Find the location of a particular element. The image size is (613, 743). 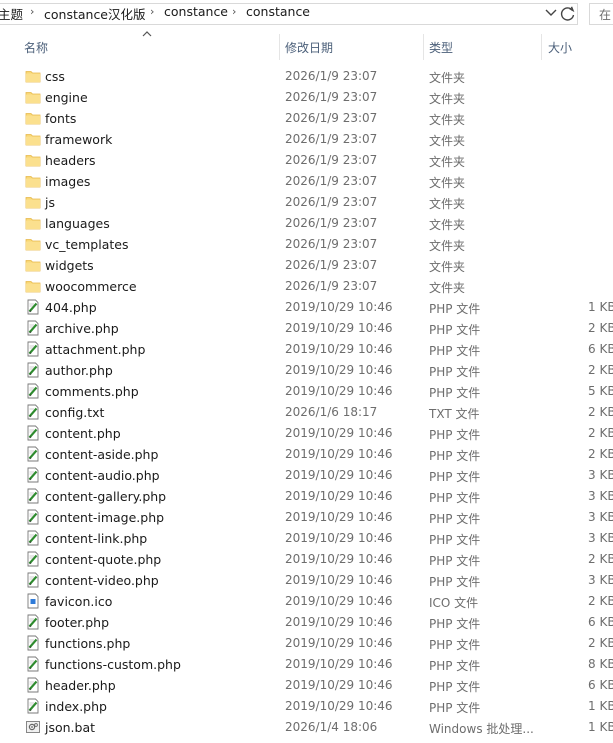

file-name: vc_templates is located at coordinates (87, 244).